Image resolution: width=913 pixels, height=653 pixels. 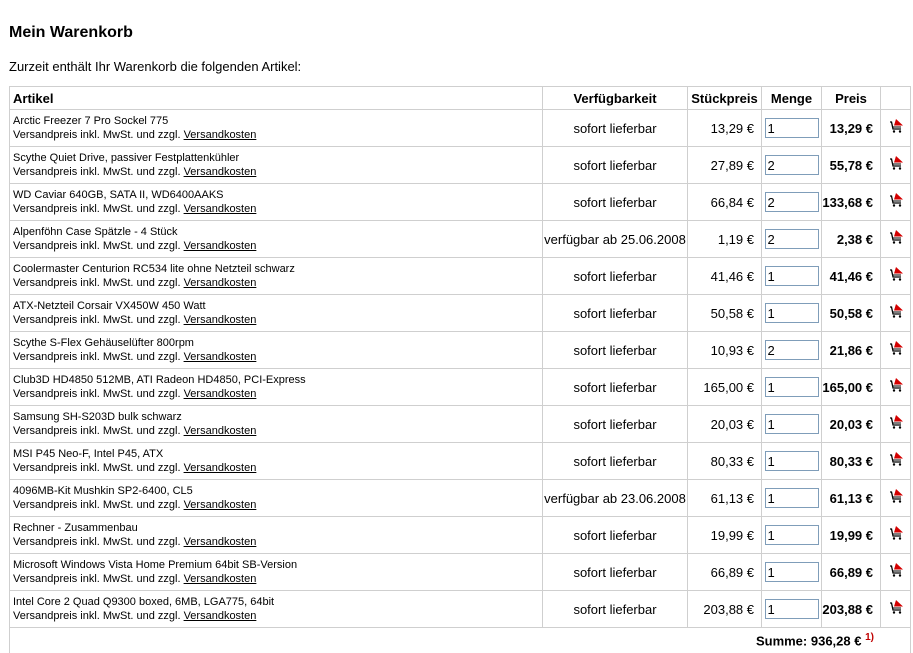 I want to click on item-unit-price: 203,88 €, so click(x=725, y=609).